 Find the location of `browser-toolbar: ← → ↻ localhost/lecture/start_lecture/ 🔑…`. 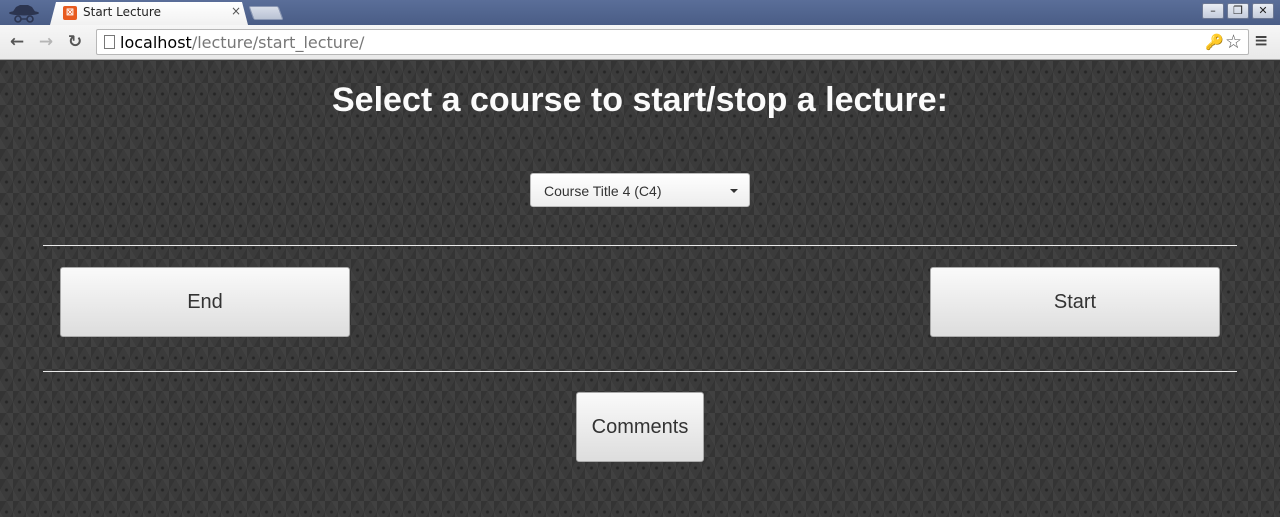

browser-toolbar: ← → ↻ localhost/lecture/start_lecture/ 🔑… is located at coordinates (640, 42).